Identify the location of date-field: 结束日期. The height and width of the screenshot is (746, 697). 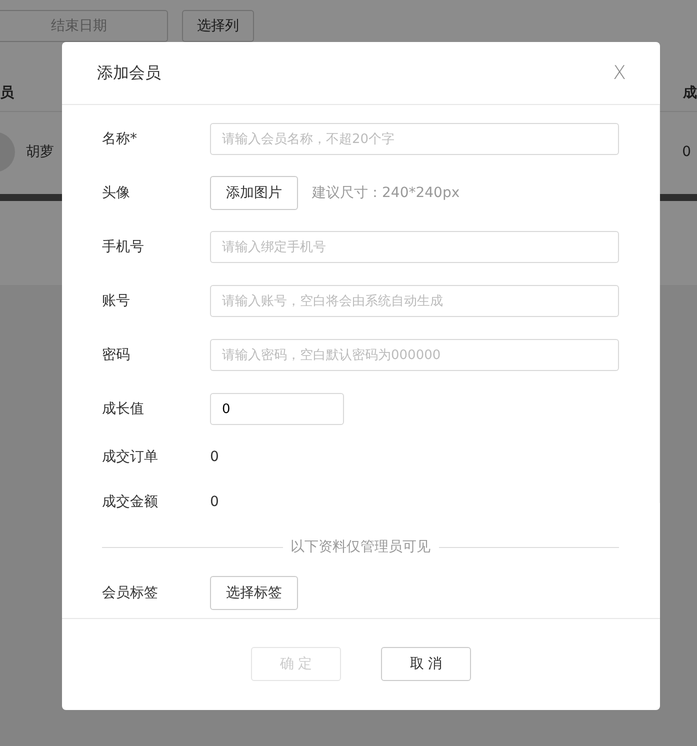
(84, 26).